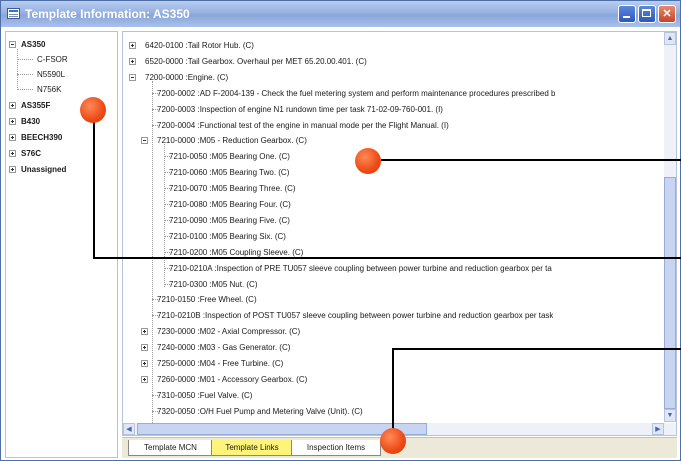 The width and height of the screenshot is (681, 461). What do you see at coordinates (229, 156) in the screenshot?
I see `template-link-item: 7210-0050 :M05 Bearing One. (C)` at bounding box center [229, 156].